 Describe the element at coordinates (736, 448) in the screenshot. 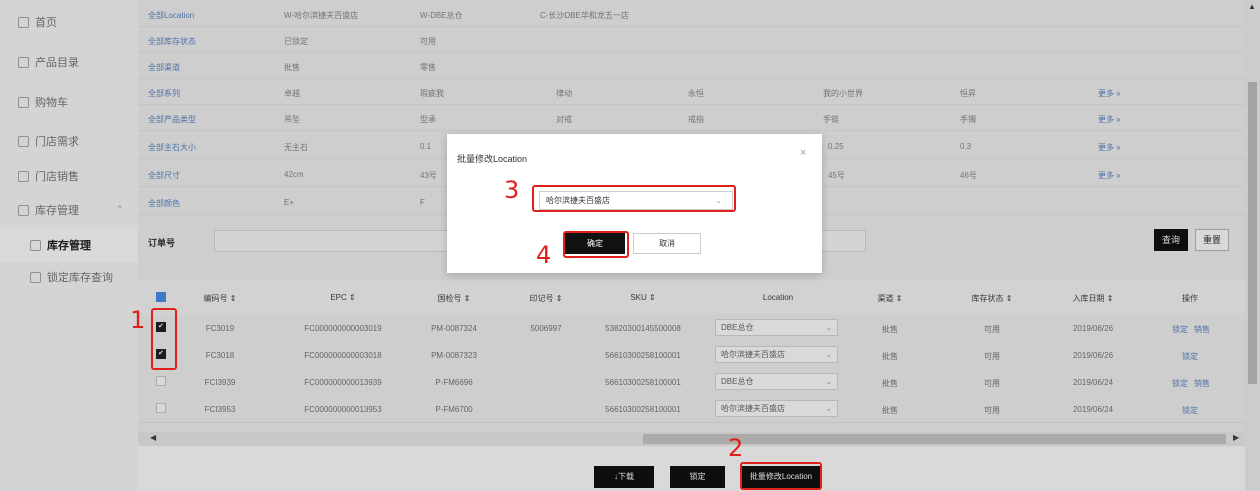

I see `annotation-number: 2` at that location.